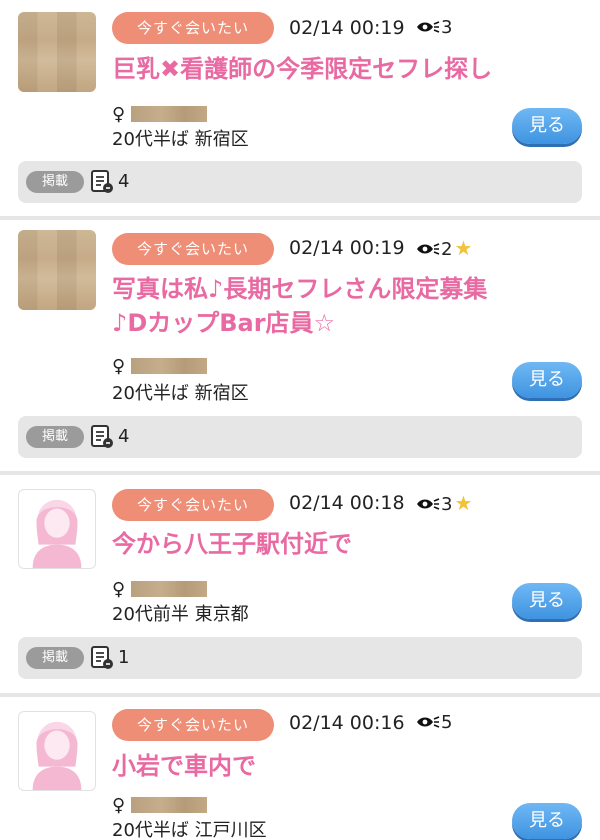 This screenshot has height=840, width=600. I want to click on view-count: 3 ★, so click(444, 504).